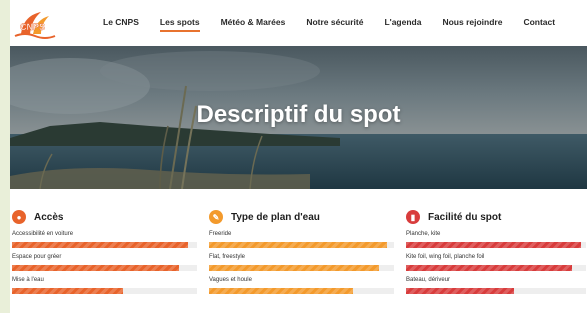 This screenshot has width=587, height=313. Describe the element at coordinates (37, 257) in the screenshot. I see `rating-label: Espace pour gréer` at that location.